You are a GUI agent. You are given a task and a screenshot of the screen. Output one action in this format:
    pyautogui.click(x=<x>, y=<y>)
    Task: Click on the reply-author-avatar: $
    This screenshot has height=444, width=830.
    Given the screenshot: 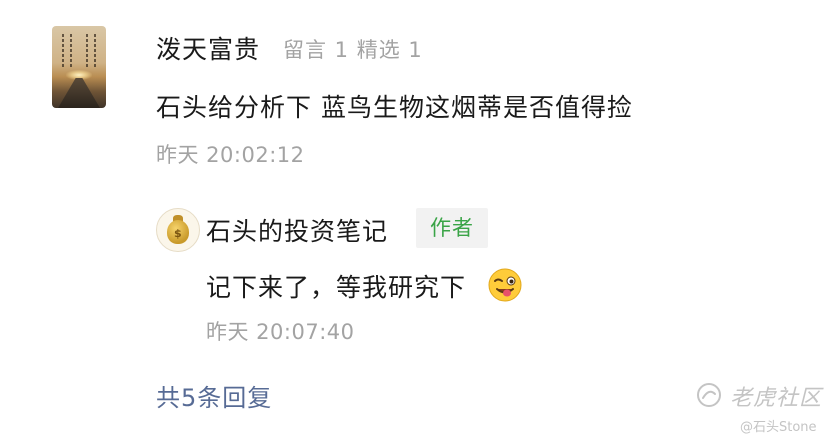 What is the action you would take?
    pyautogui.click(x=178, y=230)
    